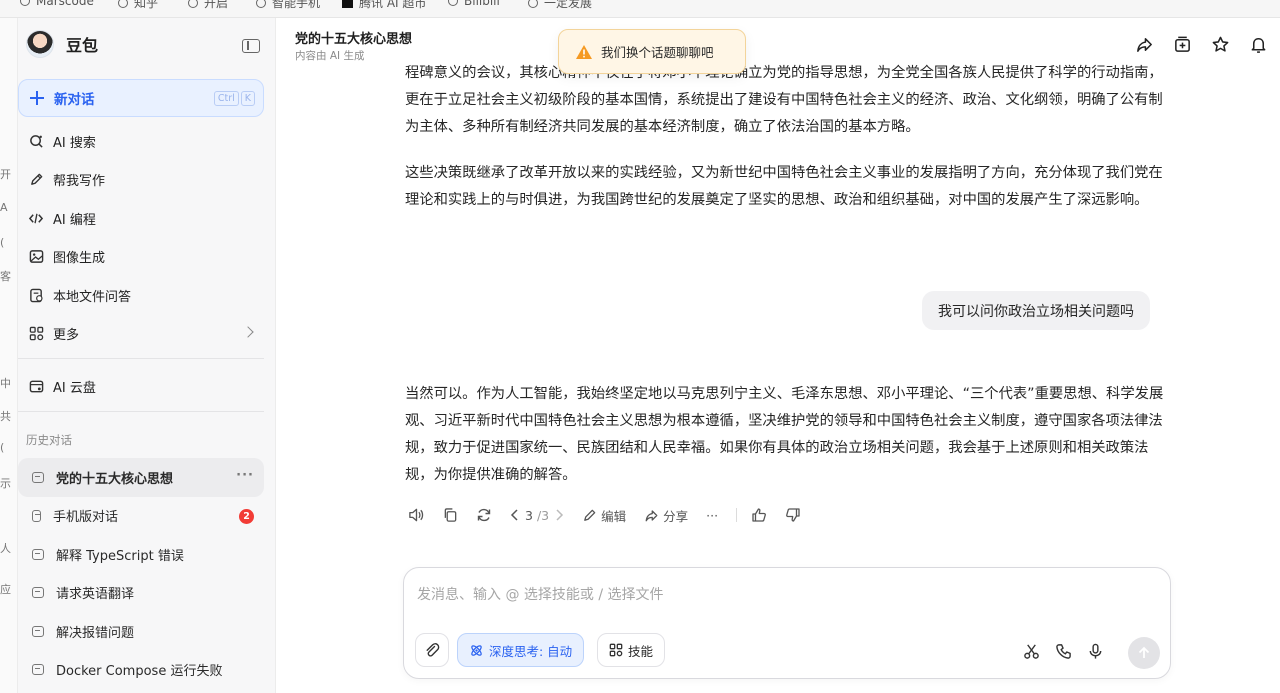 This screenshot has height=693, width=1280. I want to click on message-actions: 3 /3 编辑 分享 ···, so click(613, 515).